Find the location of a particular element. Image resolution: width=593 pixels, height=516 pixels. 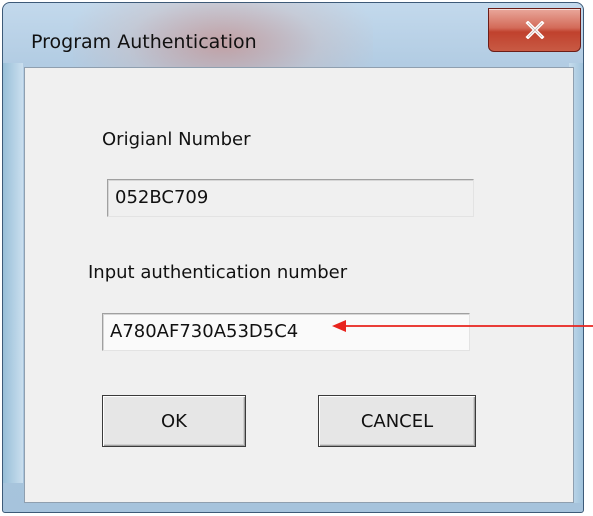

close-icon is located at coordinates (534, 30).